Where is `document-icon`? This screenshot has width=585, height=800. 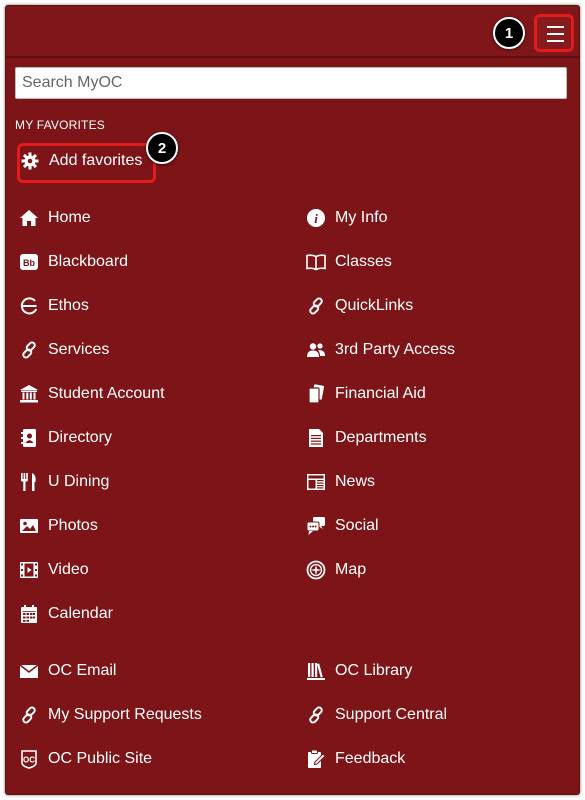 document-icon is located at coordinates (316, 438).